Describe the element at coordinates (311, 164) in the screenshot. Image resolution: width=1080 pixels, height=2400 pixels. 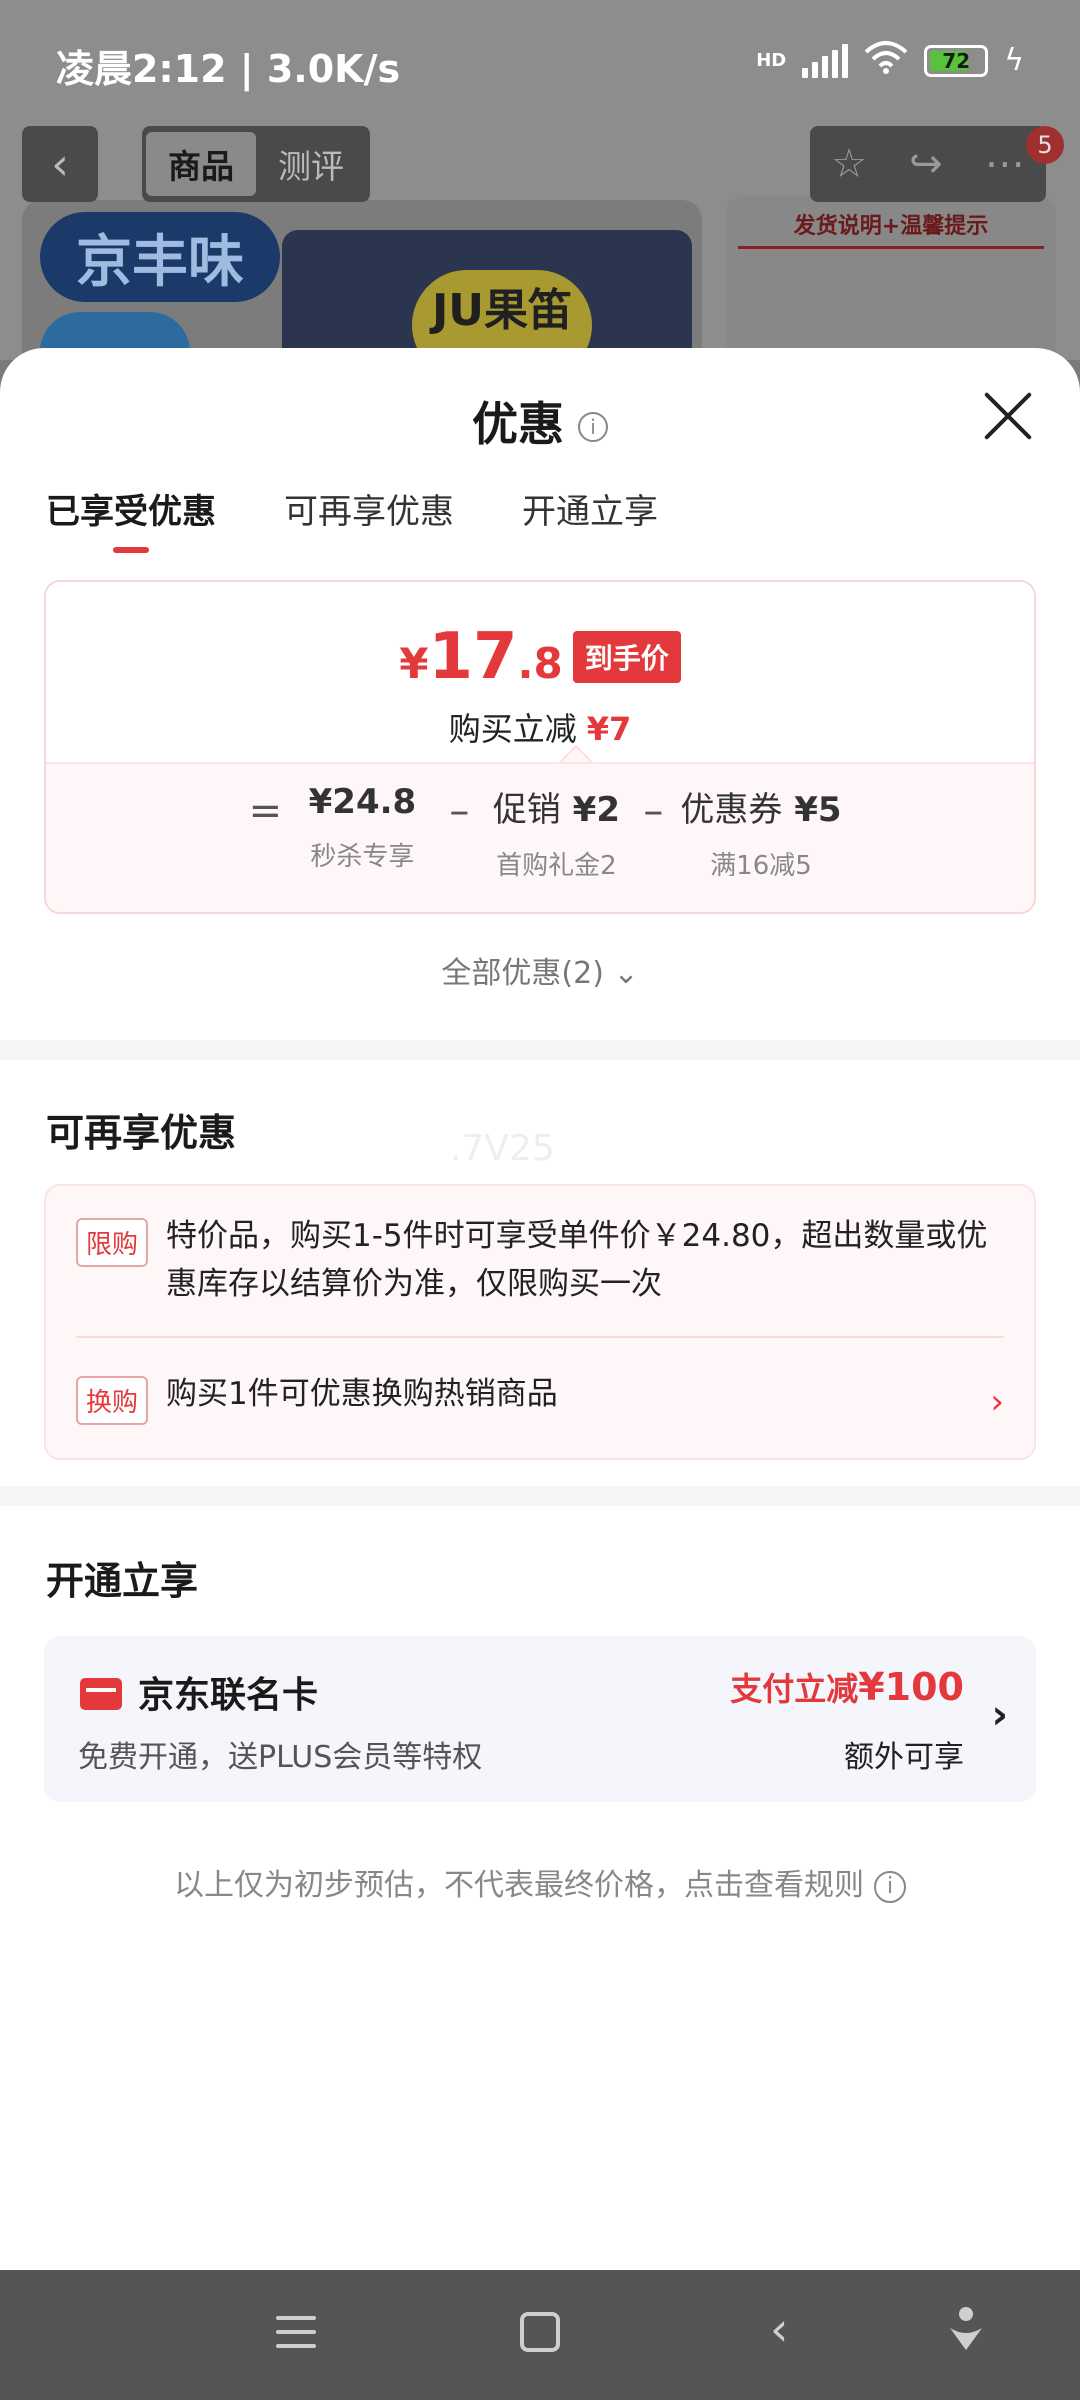
I see `tab-review: 测评` at that location.